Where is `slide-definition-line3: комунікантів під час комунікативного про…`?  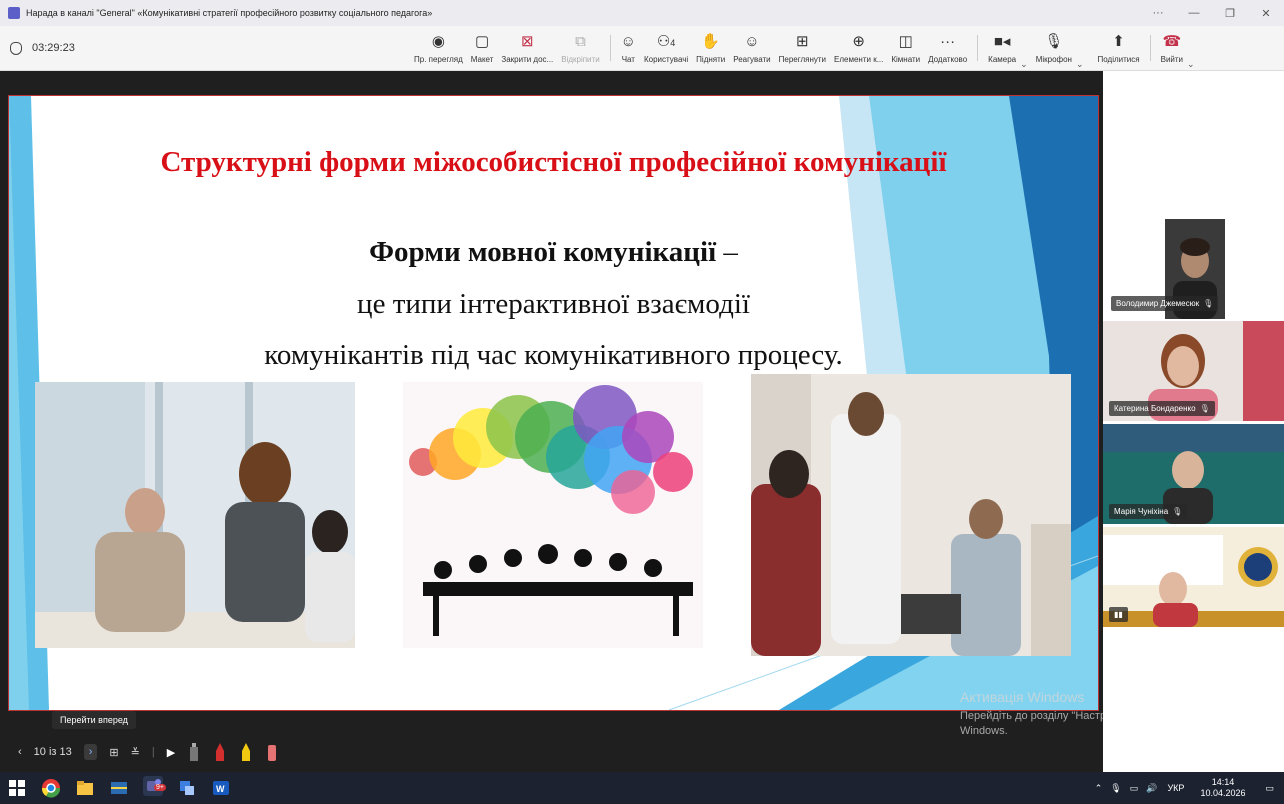 slide-definition-line3: комунікантів під час комунікативного про… is located at coordinates (553, 355).